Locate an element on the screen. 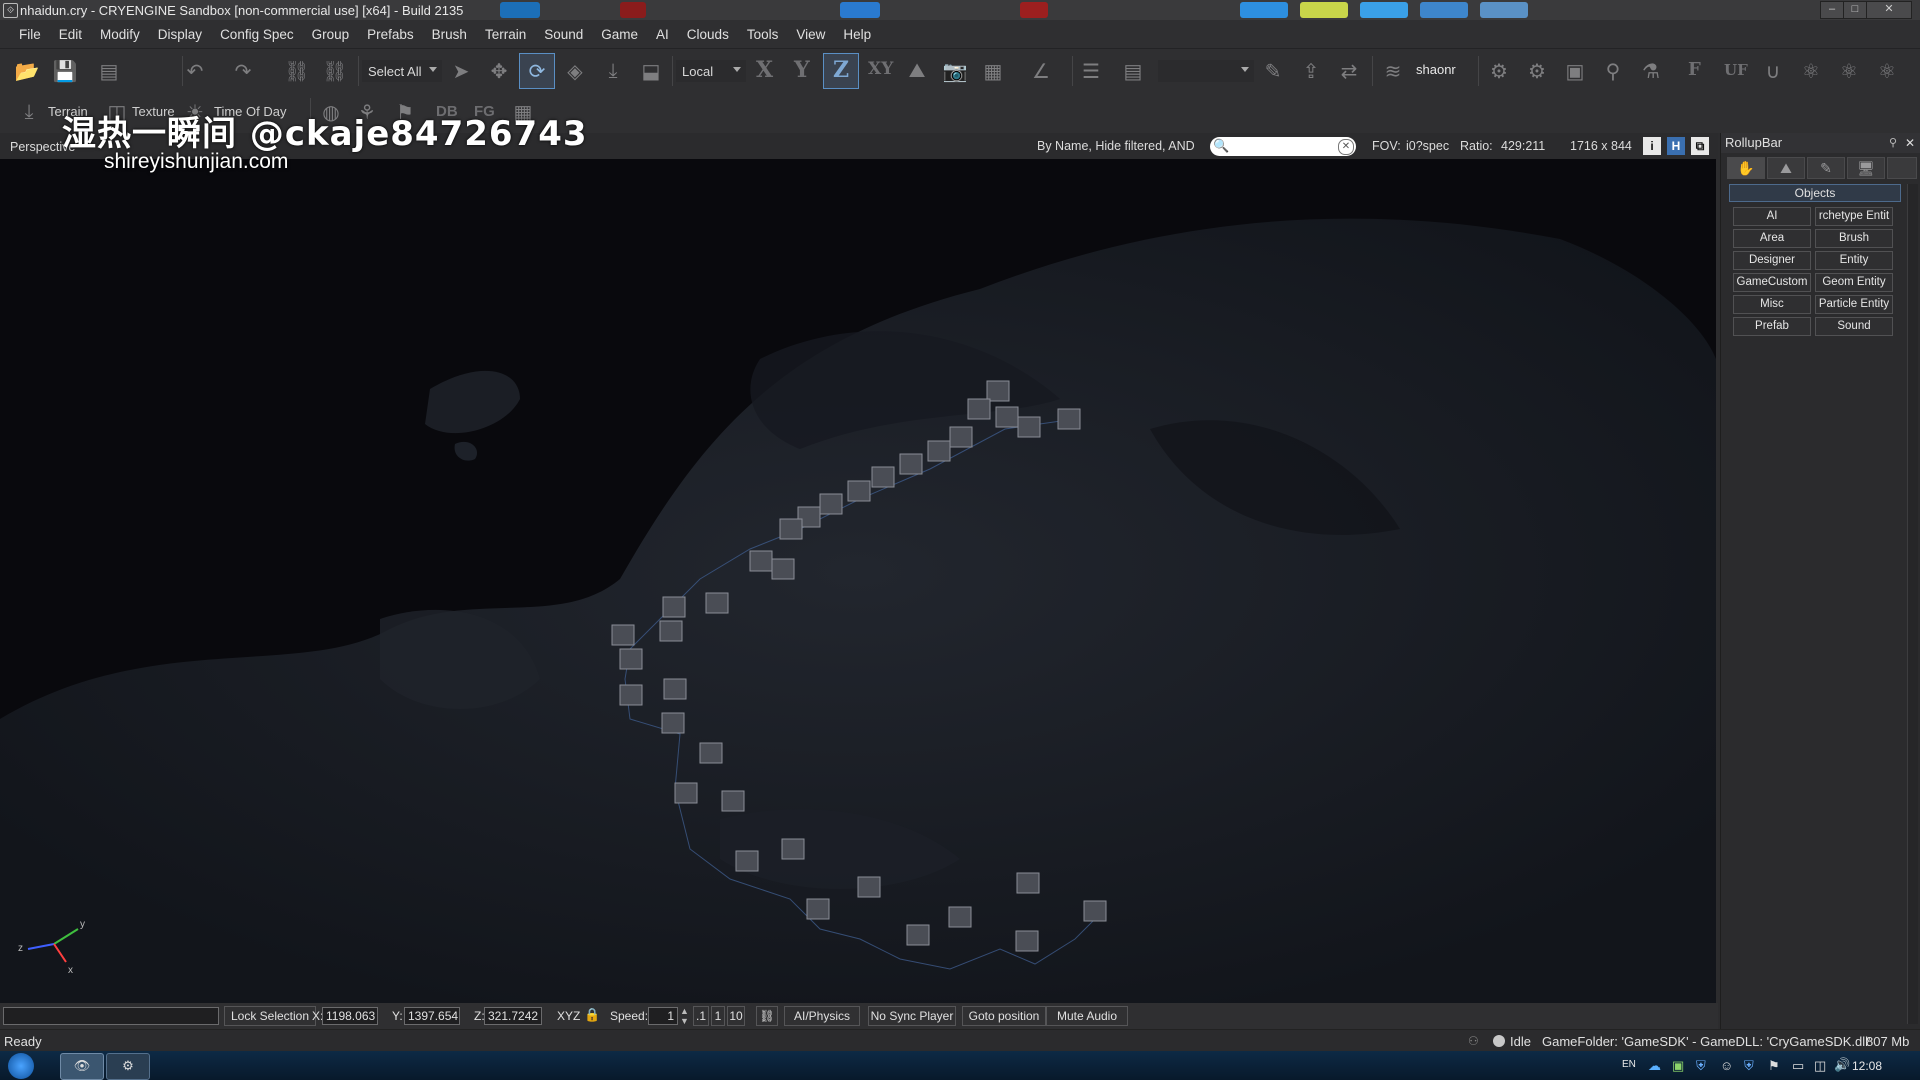  object-type-area: Area is located at coordinates (1772, 238).